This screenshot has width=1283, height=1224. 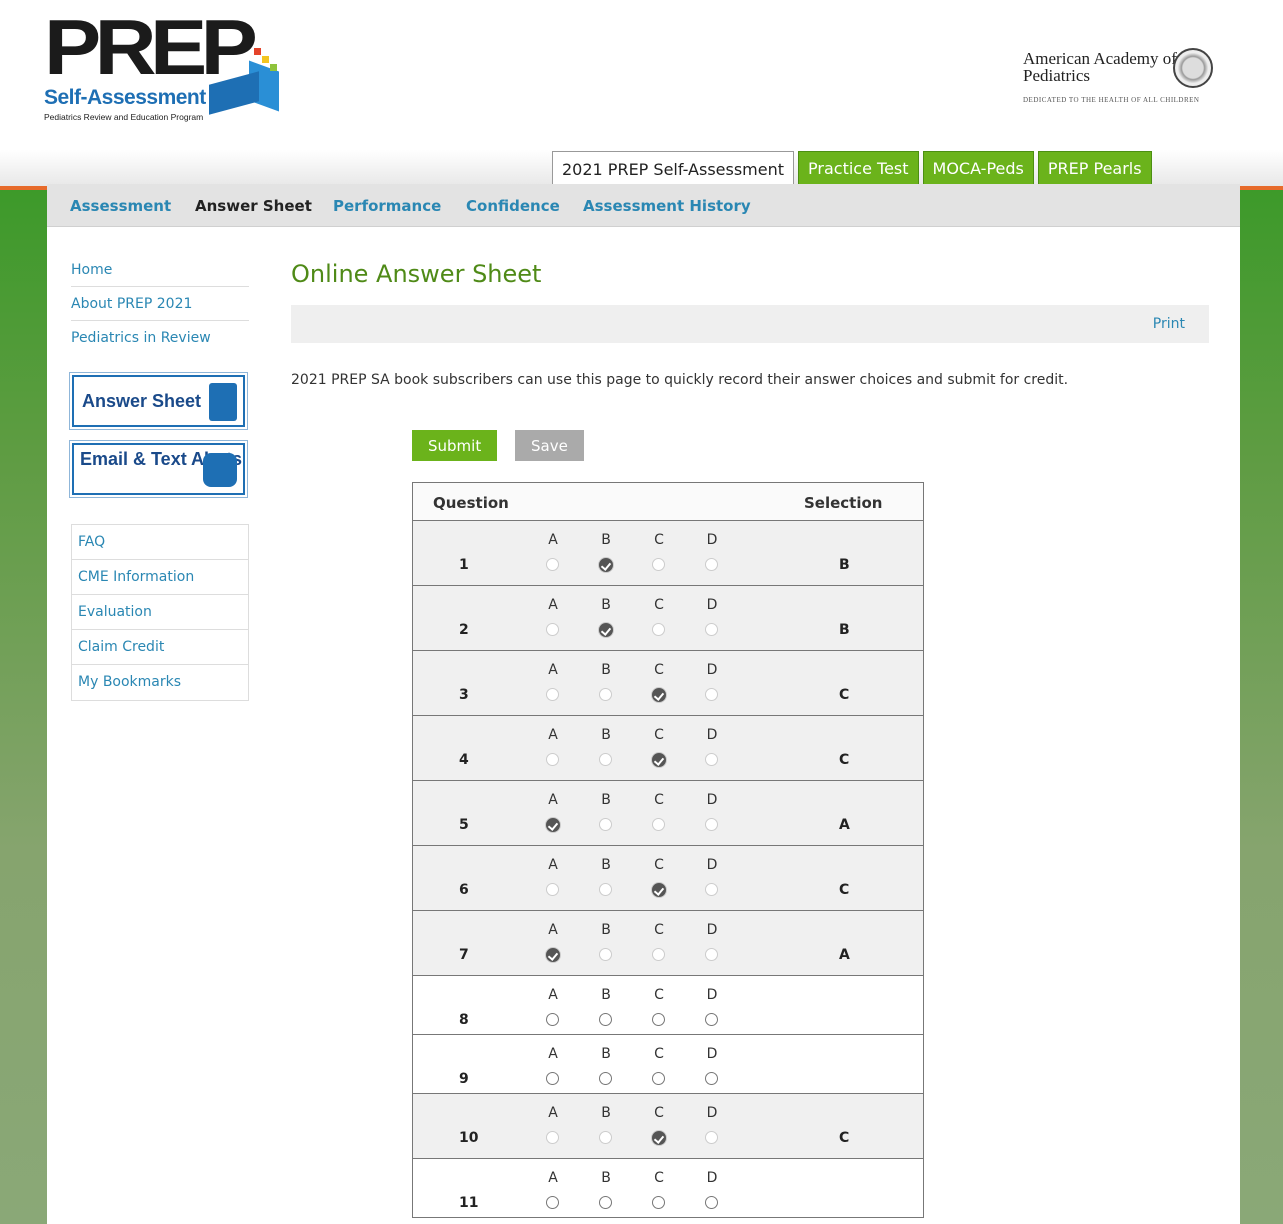 I want to click on subnav-assessment: Assessment, so click(x=120, y=206).